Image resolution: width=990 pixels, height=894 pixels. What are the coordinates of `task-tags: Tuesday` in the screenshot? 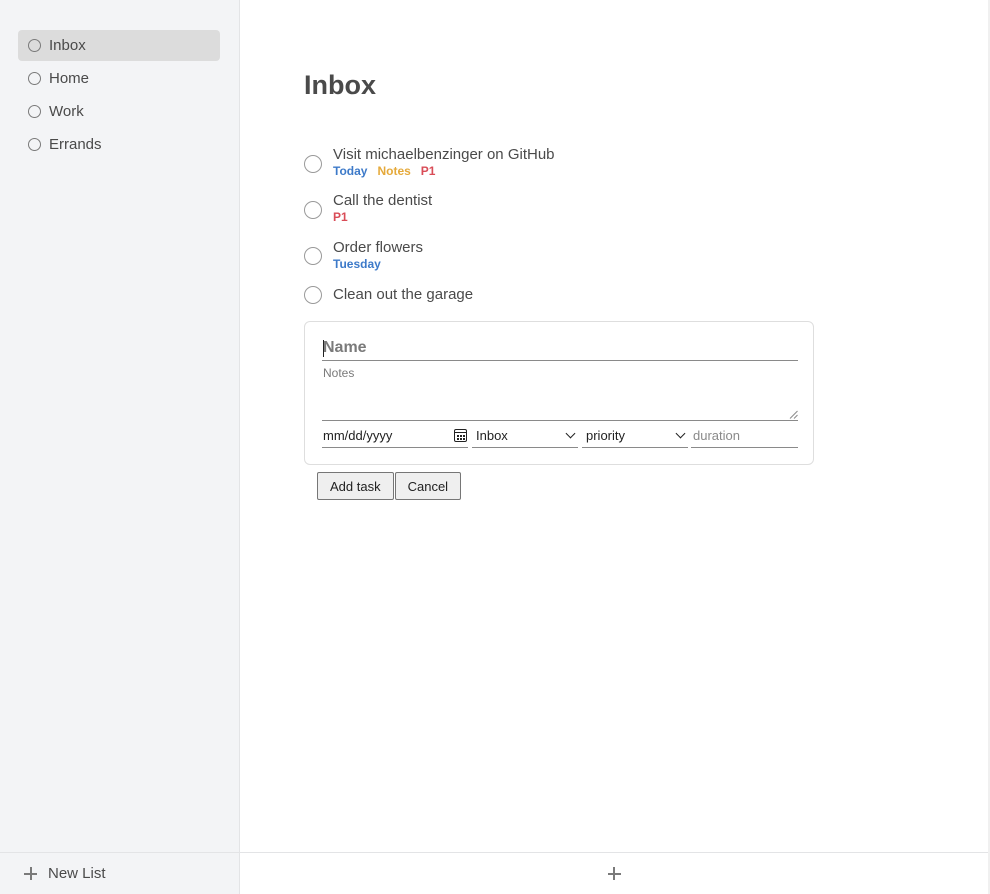 It's located at (378, 264).